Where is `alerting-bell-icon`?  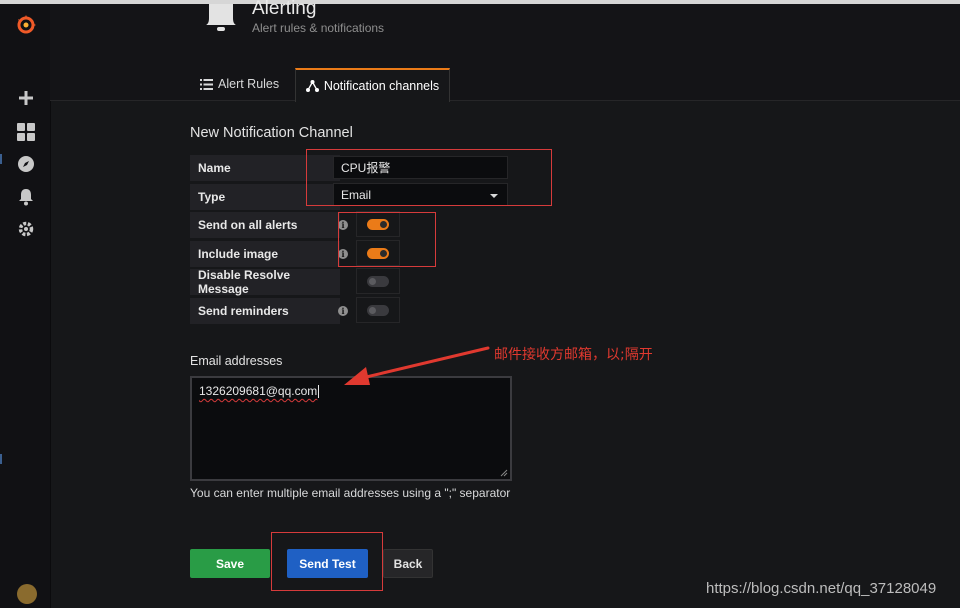
alerting-bell-icon is located at coordinates (221, 19).